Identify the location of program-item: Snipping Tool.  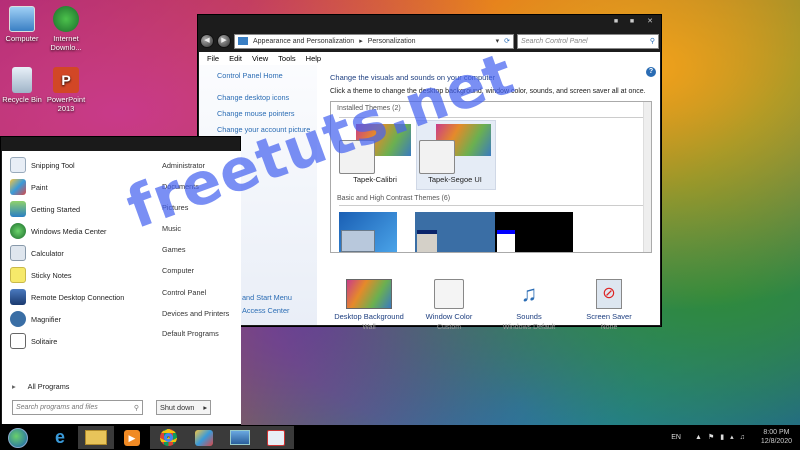
(42, 165).